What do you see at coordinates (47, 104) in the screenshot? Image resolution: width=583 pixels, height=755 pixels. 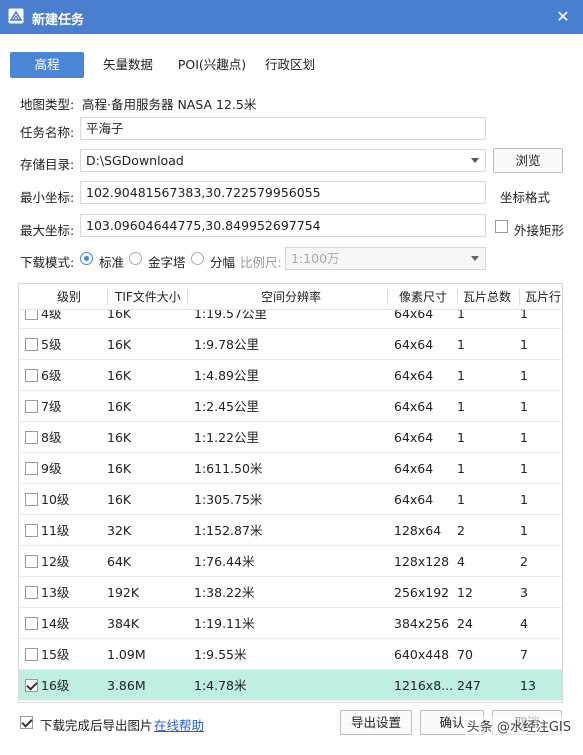 I see `map-type-label: 地图类型:` at bounding box center [47, 104].